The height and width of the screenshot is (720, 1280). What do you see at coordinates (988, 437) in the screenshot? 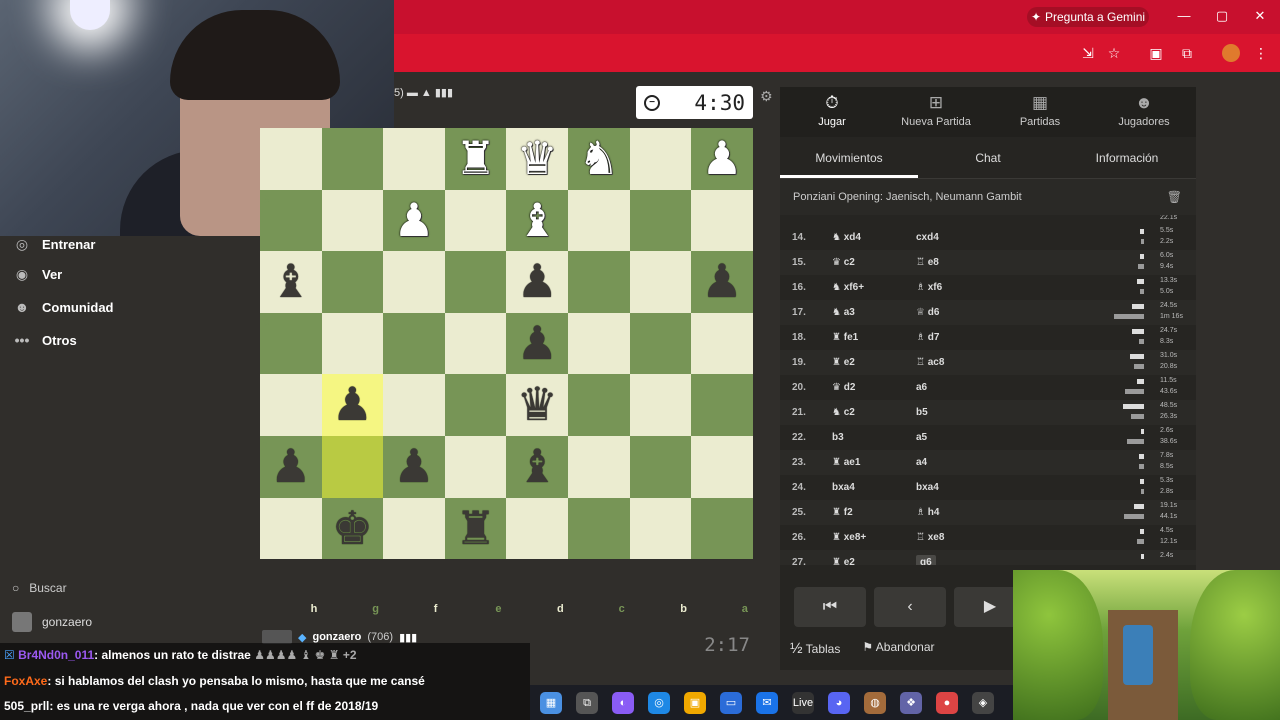
I see `move-row: 22. b3 a5 2.6s 38.6s` at bounding box center [988, 437].